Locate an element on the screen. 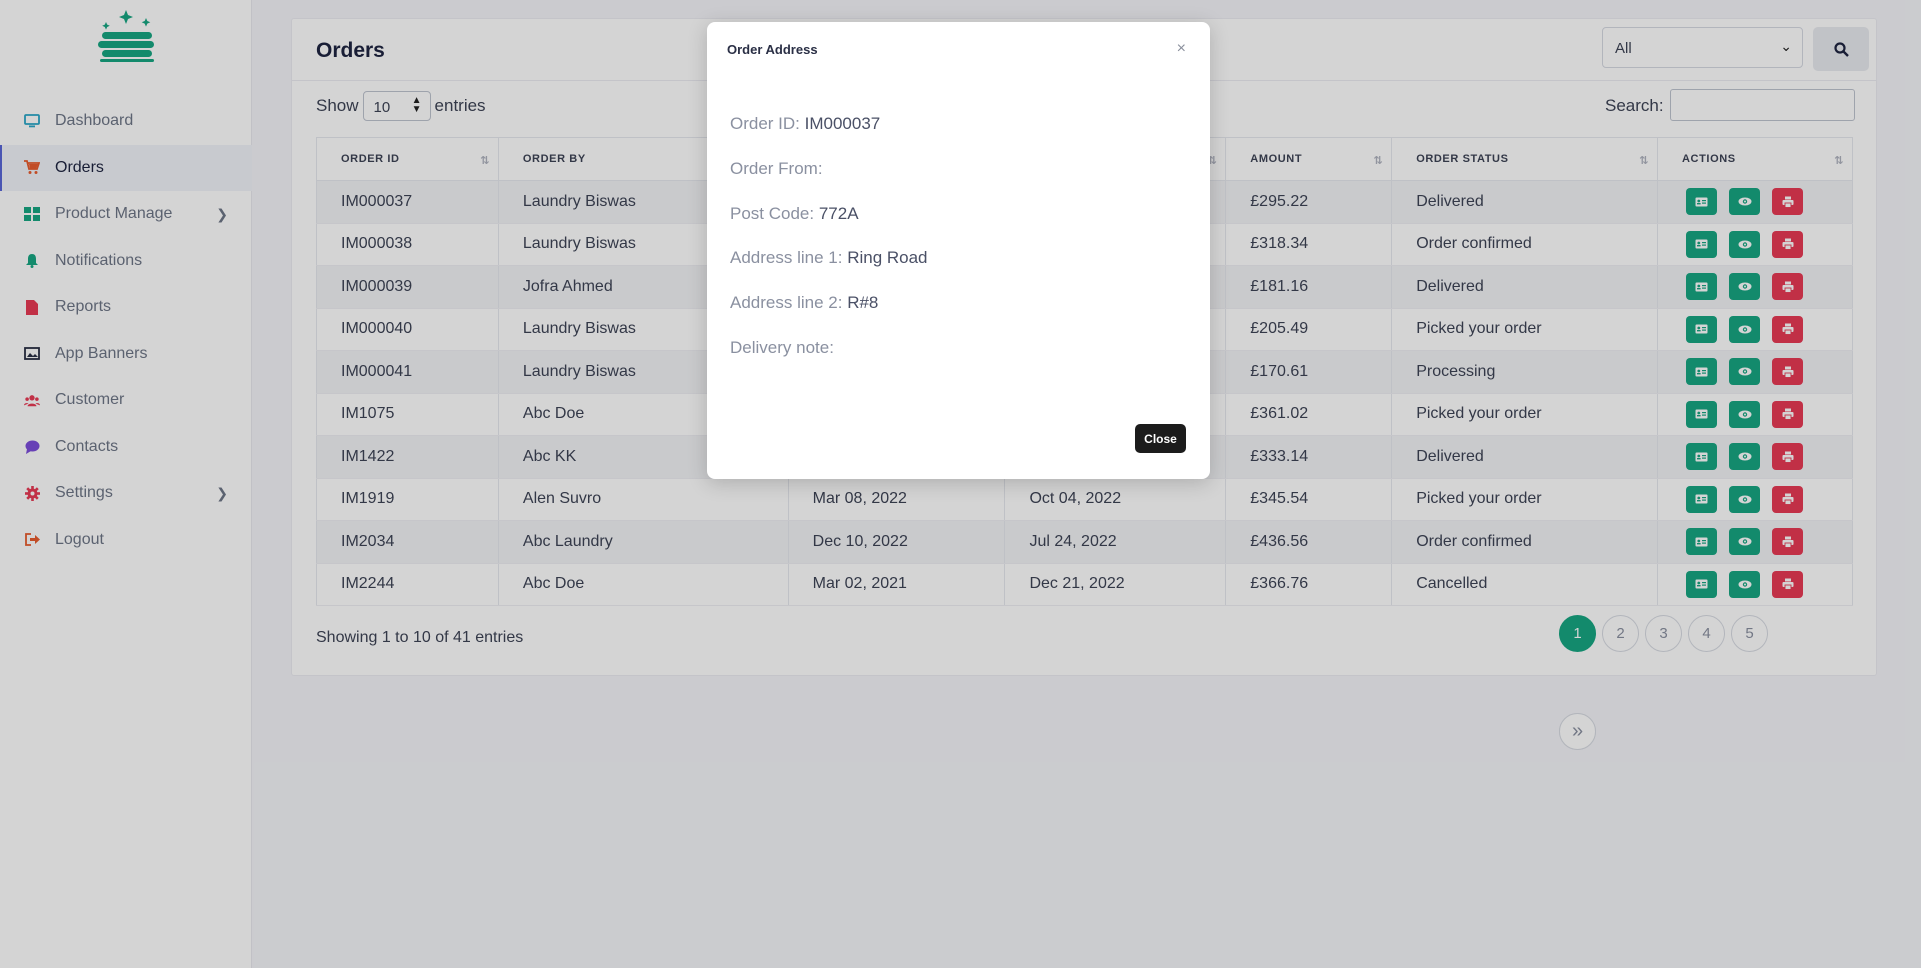 The image size is (1921, 968). field-label: Order From: is located at coordinates (776, 168).